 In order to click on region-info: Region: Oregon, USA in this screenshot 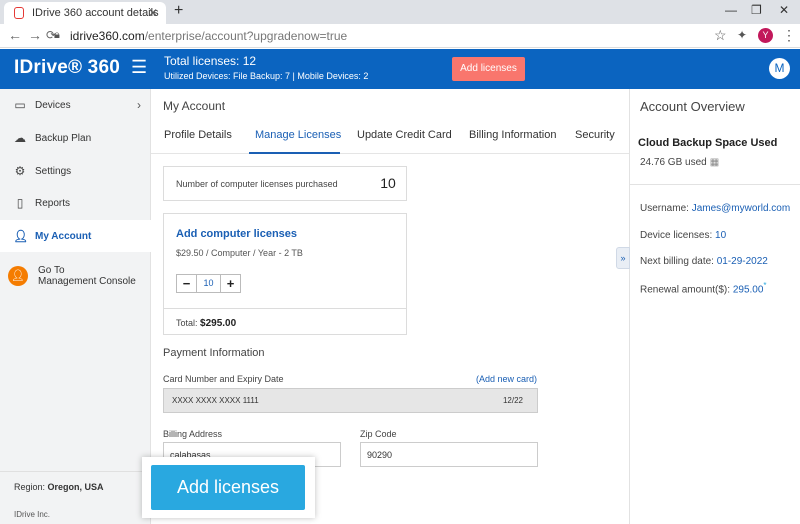, I will do `click(59, 487)`.